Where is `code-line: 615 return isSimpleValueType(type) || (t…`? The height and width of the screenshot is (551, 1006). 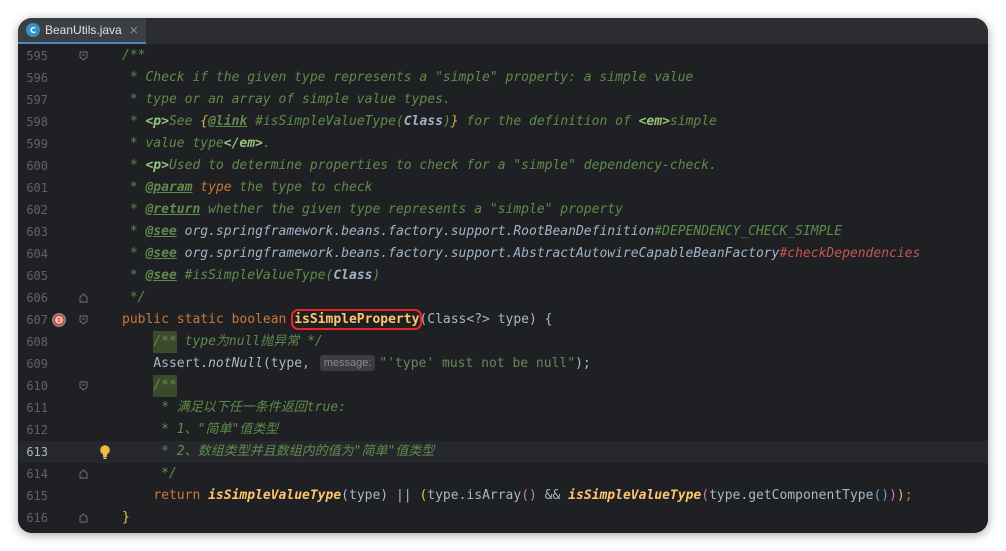
code-line: 615 return isSimpleValueType(type) || (t… is located at coordinates (503, 496).